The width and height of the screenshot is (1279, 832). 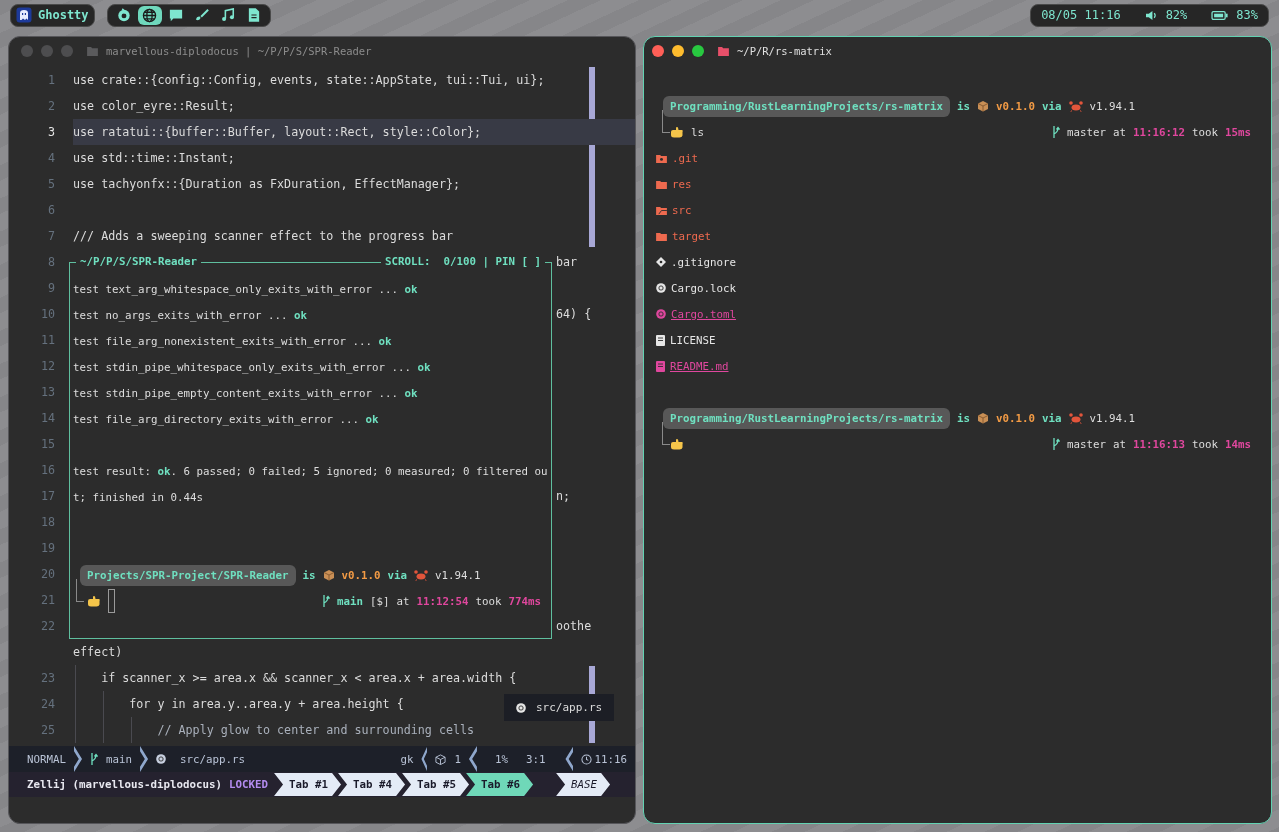 I want to click on ghost-app-icon, so click(x=24, y=15).